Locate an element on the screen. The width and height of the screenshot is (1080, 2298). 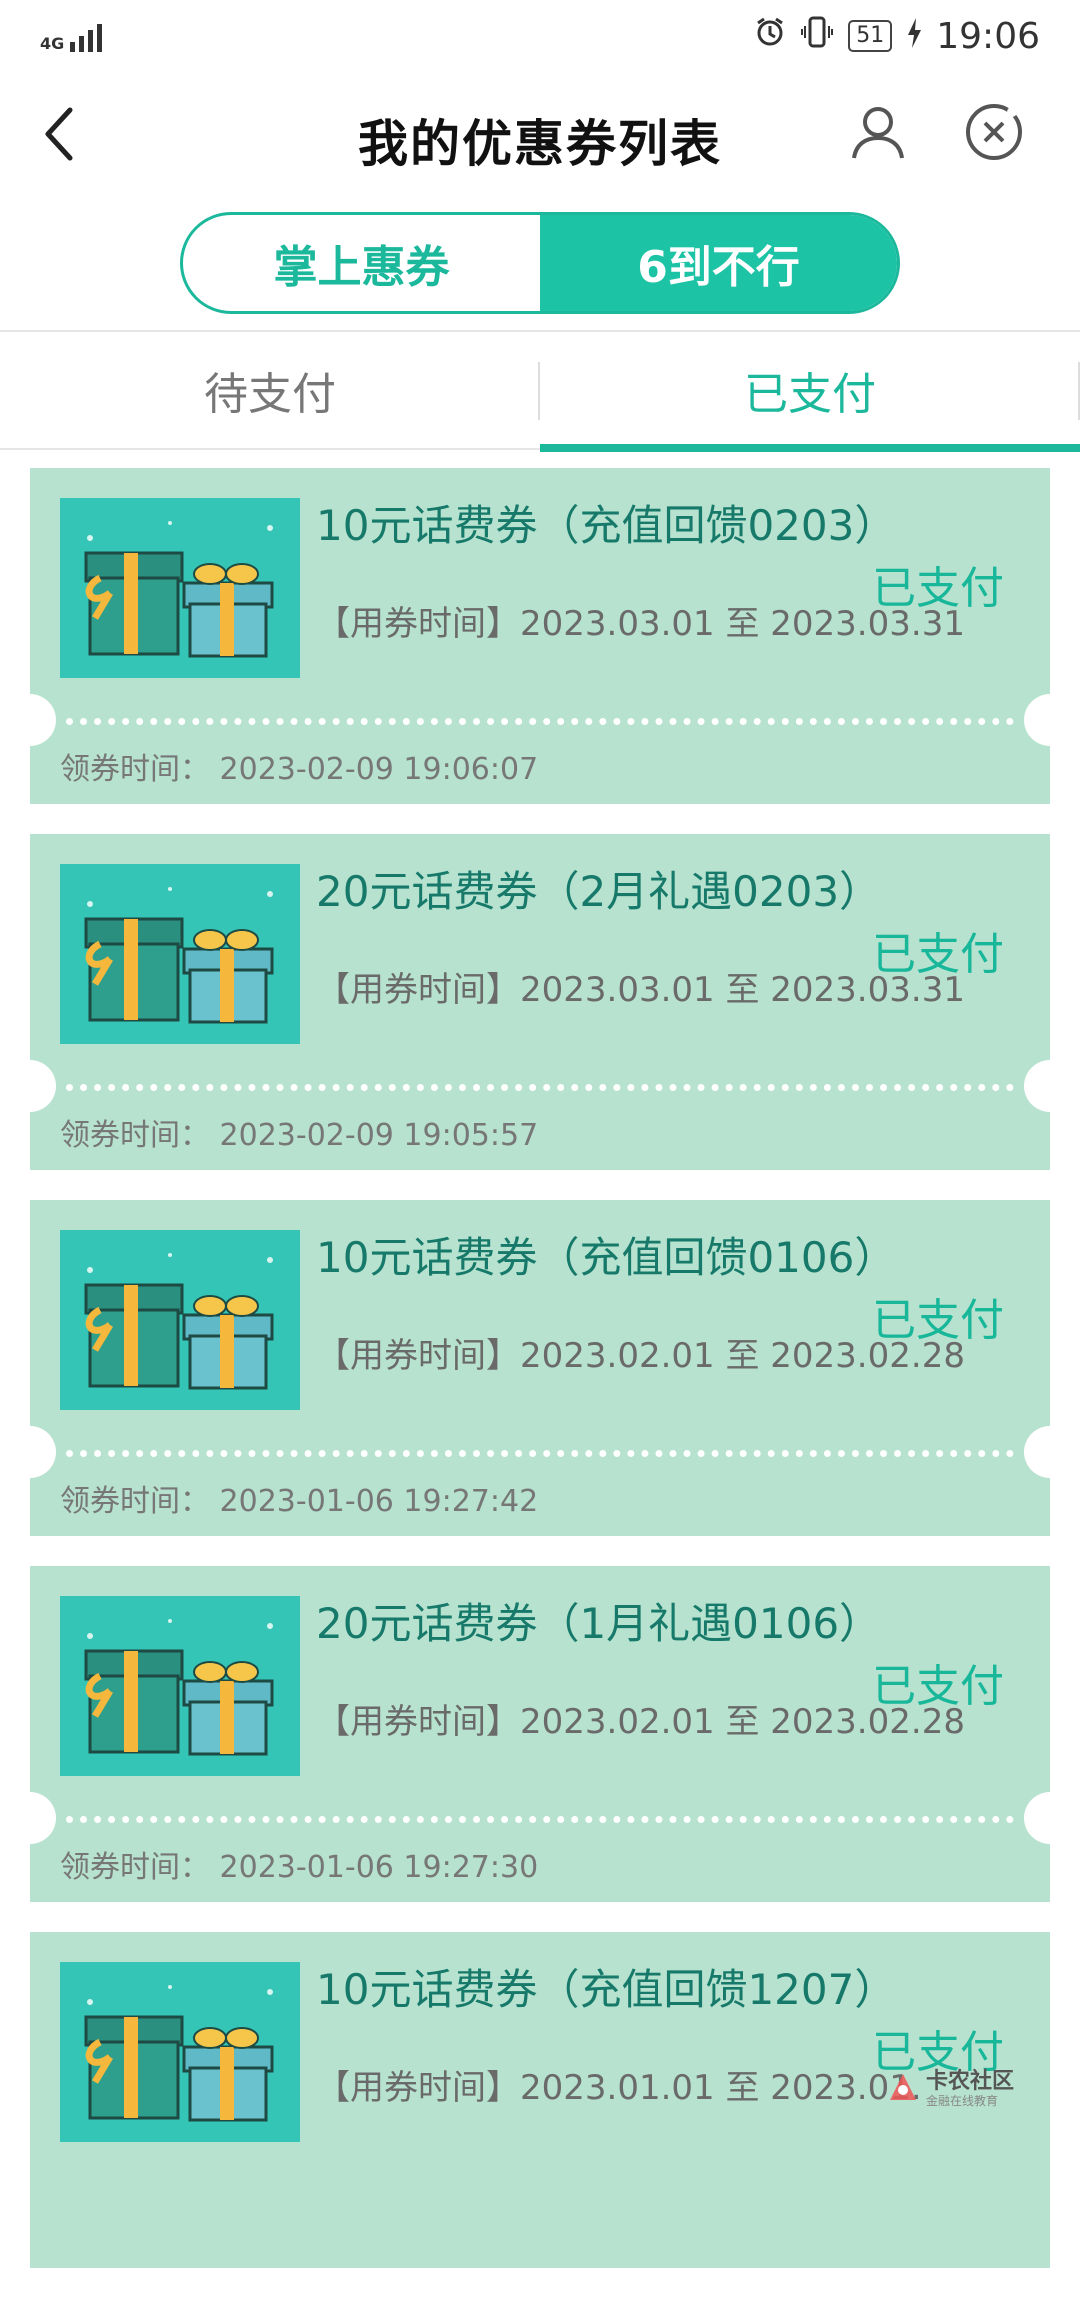
close-icon is located at coordinates (994, 135).